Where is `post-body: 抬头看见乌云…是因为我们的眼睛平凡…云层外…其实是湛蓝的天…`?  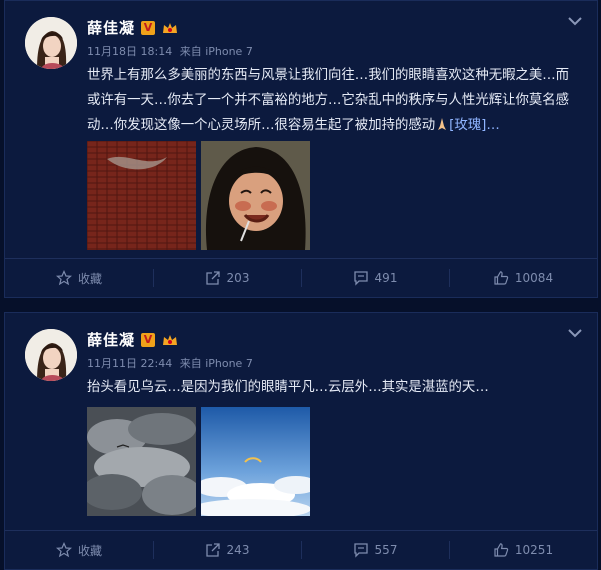 post-body: 抬头看见乌云…是因为我们的眼睛平凡…云层外…其实是湛蓝的天… is located at coordinates (288, 387).